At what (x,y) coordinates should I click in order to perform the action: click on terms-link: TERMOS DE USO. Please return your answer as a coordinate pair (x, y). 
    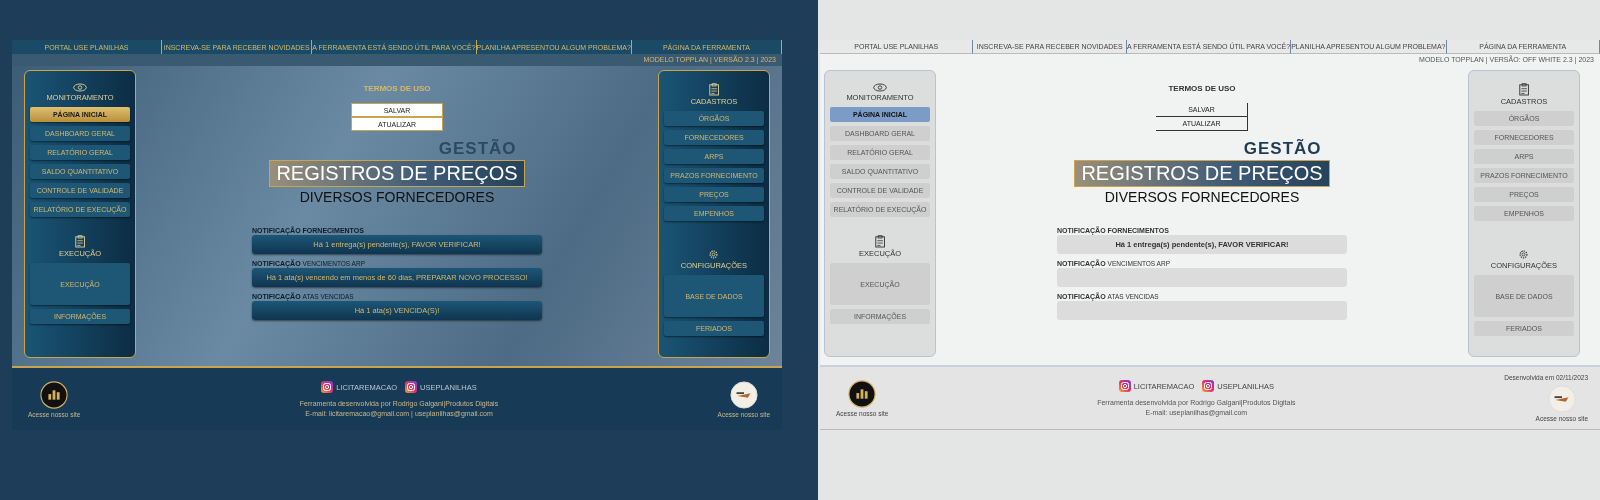
    Looking at the image, I should click on (1202, 88).